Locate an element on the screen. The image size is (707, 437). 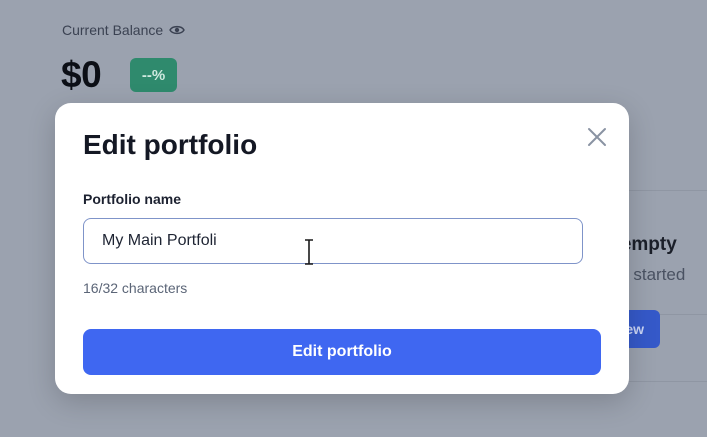
portfolio-name-input is located at coordinates (333, 241).